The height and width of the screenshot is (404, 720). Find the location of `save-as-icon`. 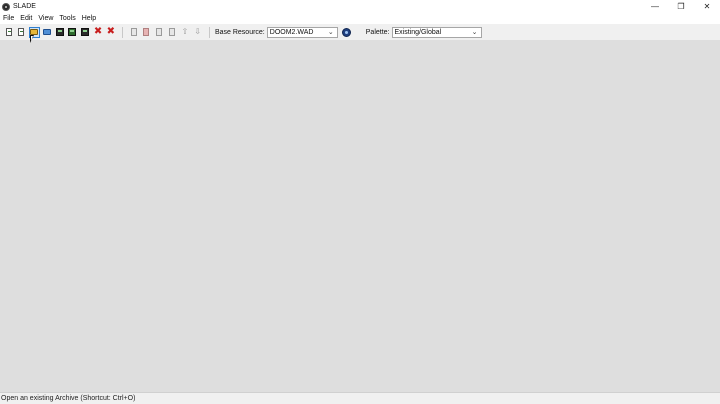

save-as-icon is located at coordinates (72, 32).